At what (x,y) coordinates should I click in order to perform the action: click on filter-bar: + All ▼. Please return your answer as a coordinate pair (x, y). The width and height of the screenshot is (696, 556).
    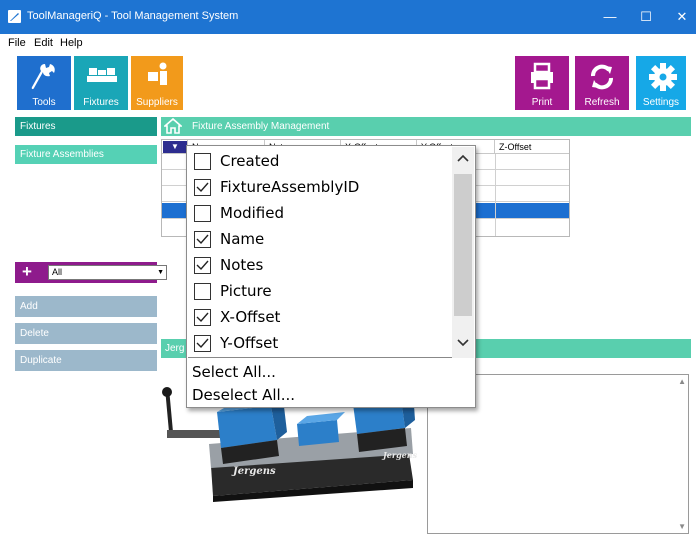
    Looking at the image, I should click on (91, 272).